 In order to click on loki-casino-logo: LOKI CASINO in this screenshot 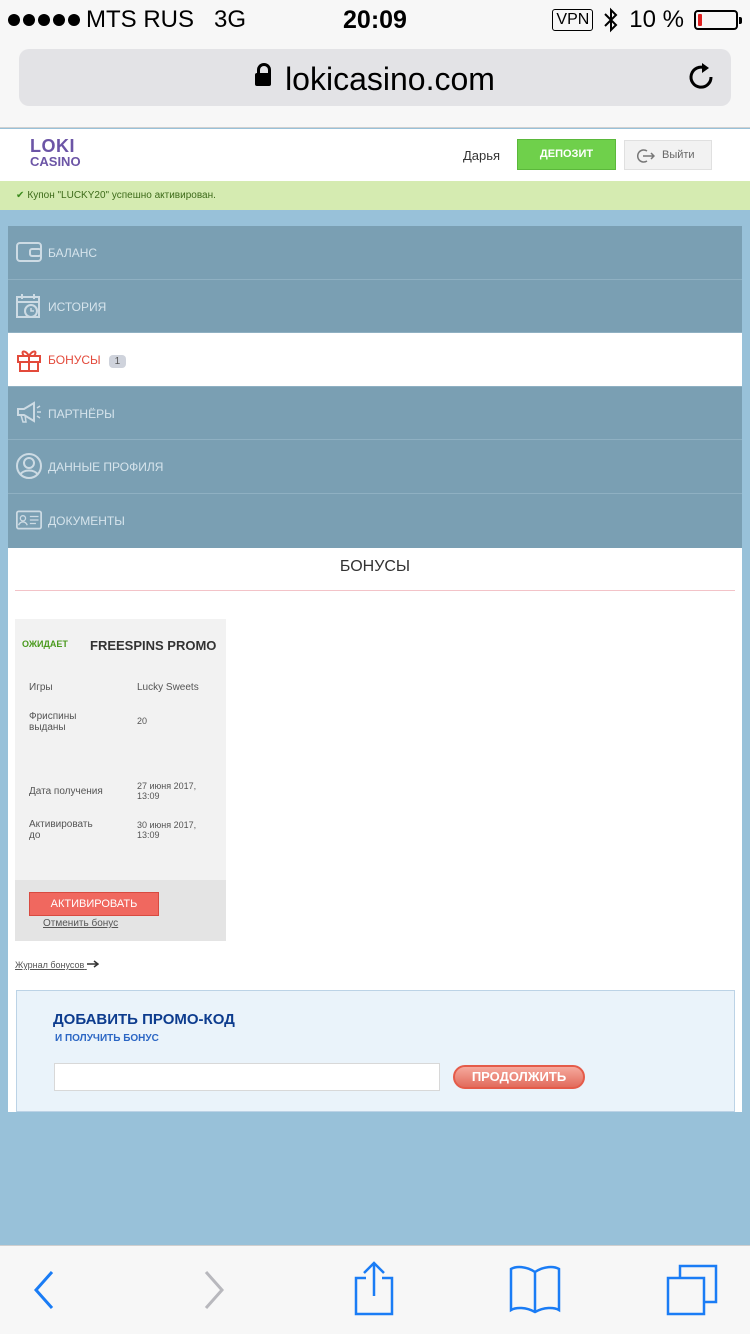, I will do `click(55, 153)`.